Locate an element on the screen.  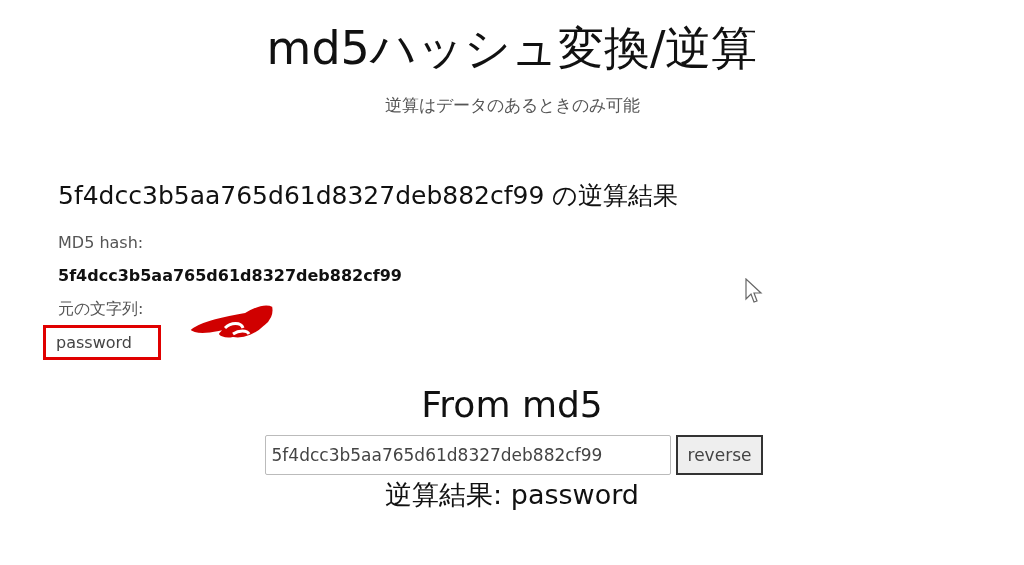
reverse-result: 逆算結果: password is located at coordinates (512, 495).